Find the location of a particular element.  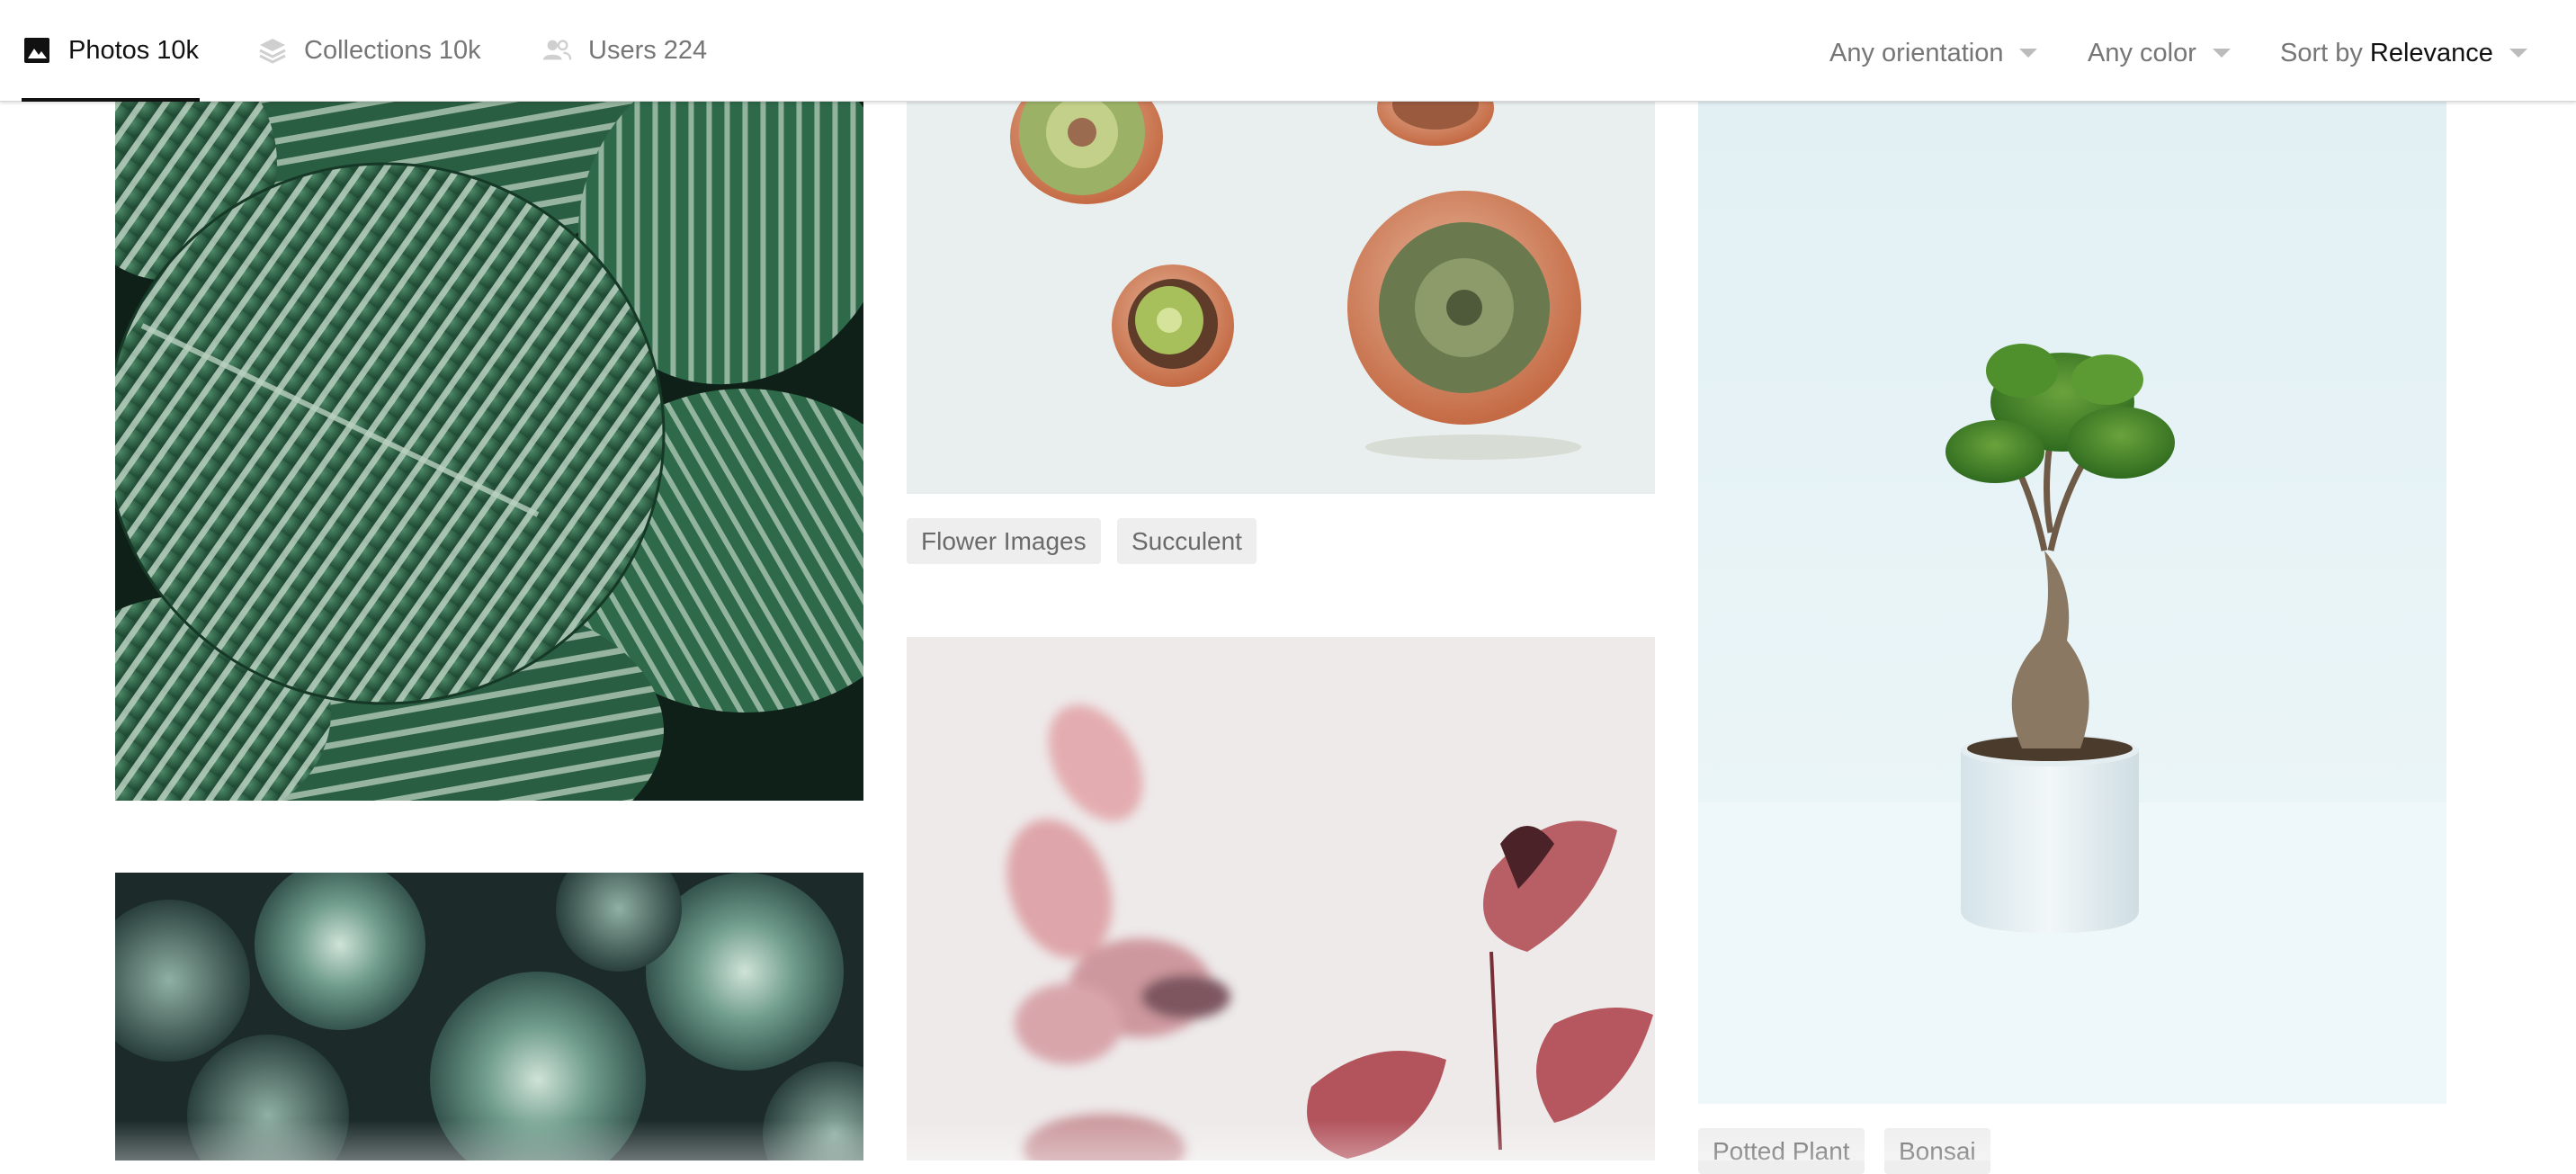

tab-users-count: 224 is located at coordinates (685, 50).